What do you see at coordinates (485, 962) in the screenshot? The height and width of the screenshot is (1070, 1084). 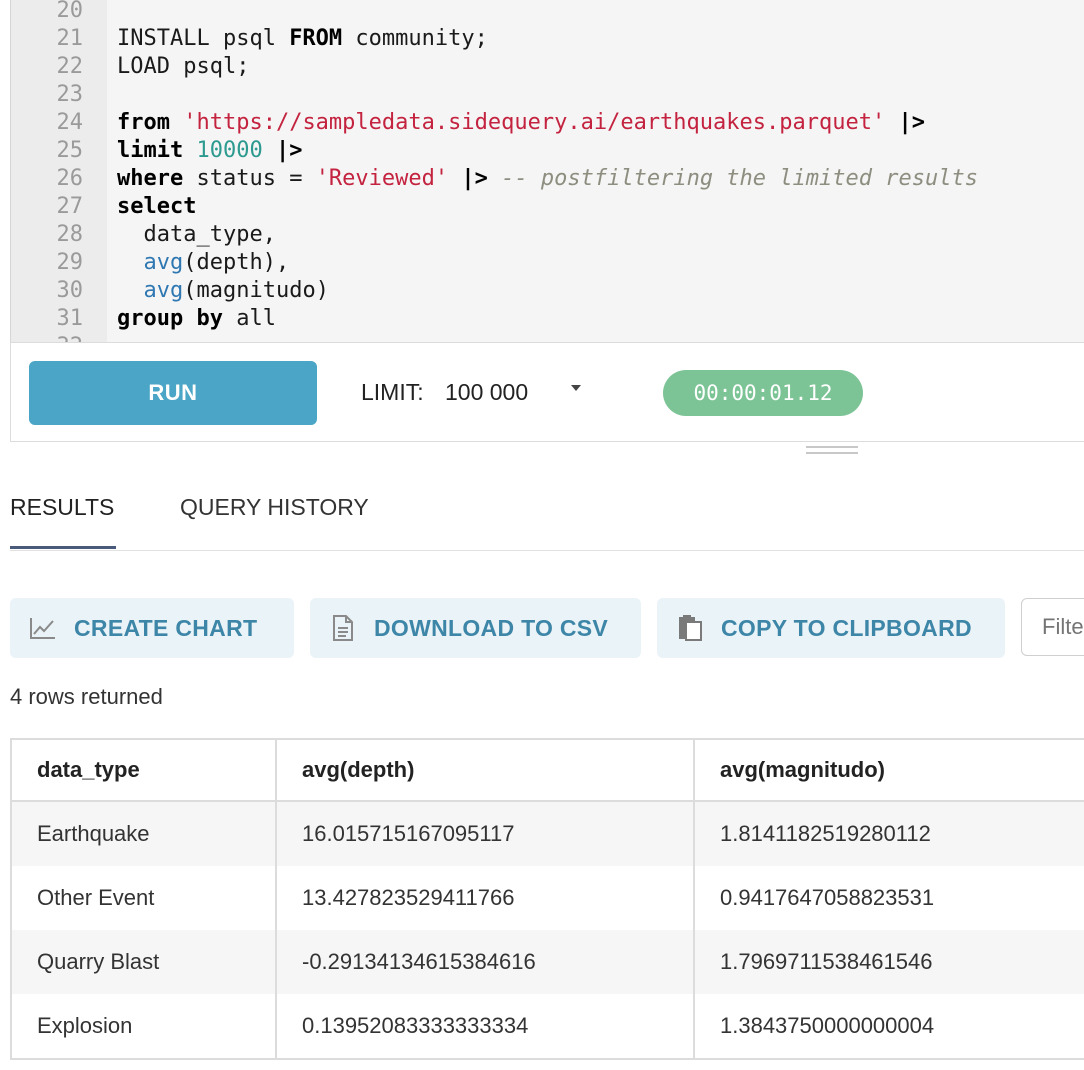 I see `table-cell: -0.29134134615384616` at bounding box center [485, 962].